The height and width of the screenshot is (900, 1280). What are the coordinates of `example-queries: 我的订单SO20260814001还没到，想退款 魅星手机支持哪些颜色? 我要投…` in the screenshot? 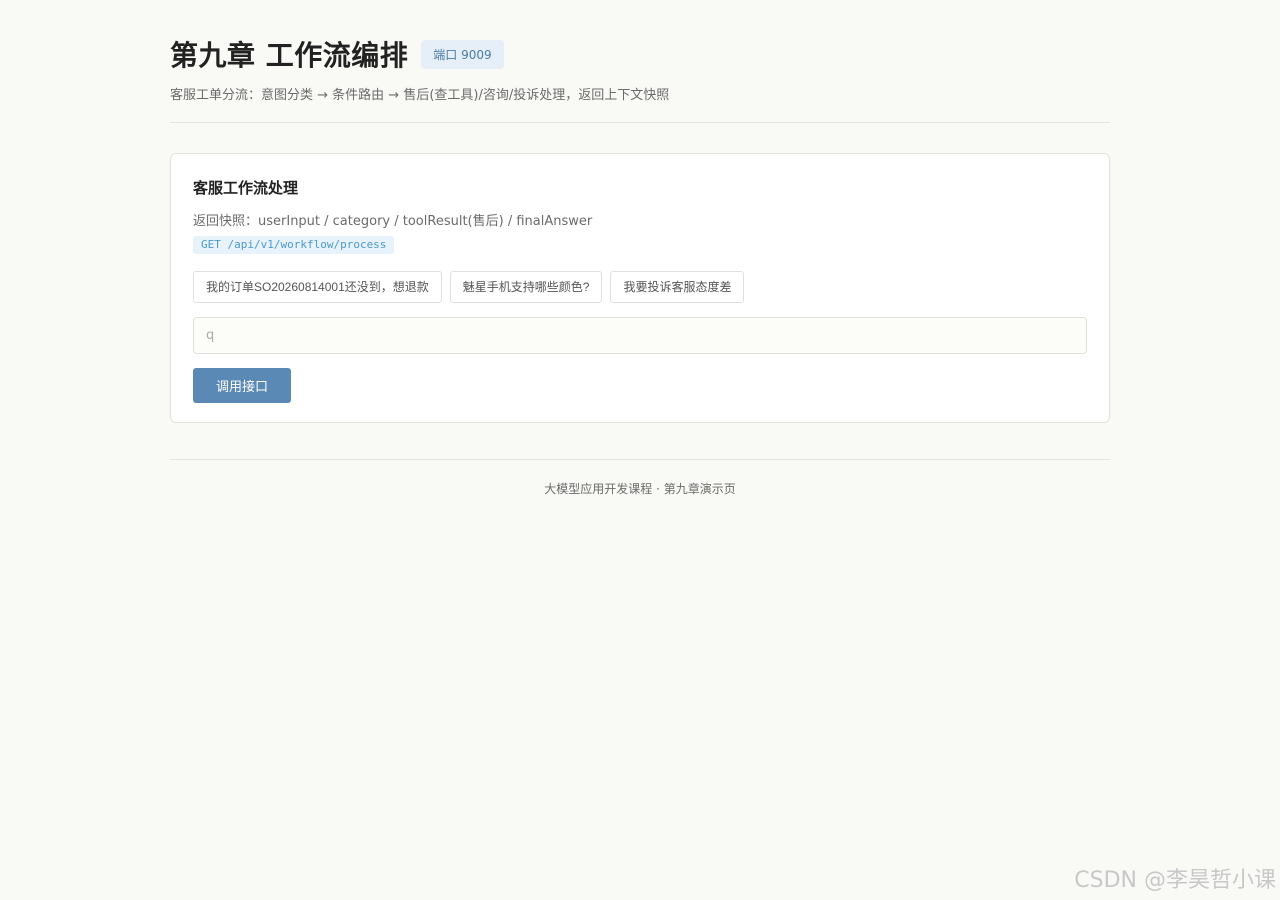 It's located at (640, 287).